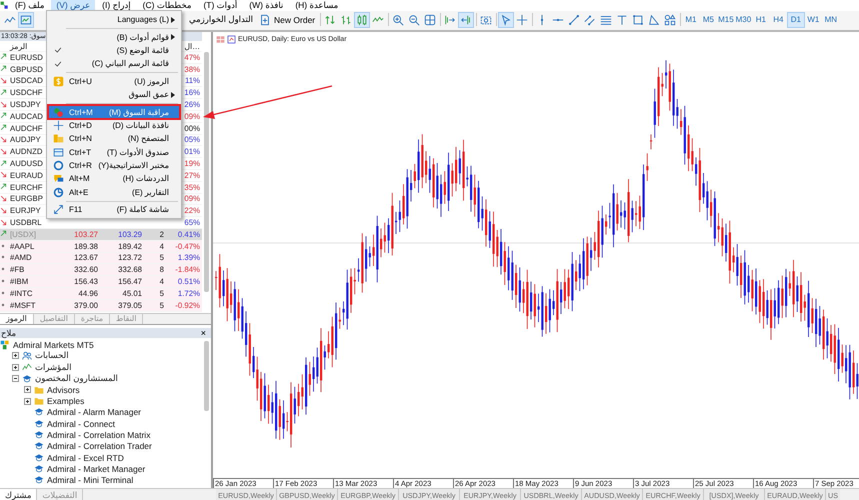 The width and height of the screenshot is (859, 500). Describe the element at coordinates (317, 5) in the screenshot. I see `menu-item: مساعدة (H)` at that location.